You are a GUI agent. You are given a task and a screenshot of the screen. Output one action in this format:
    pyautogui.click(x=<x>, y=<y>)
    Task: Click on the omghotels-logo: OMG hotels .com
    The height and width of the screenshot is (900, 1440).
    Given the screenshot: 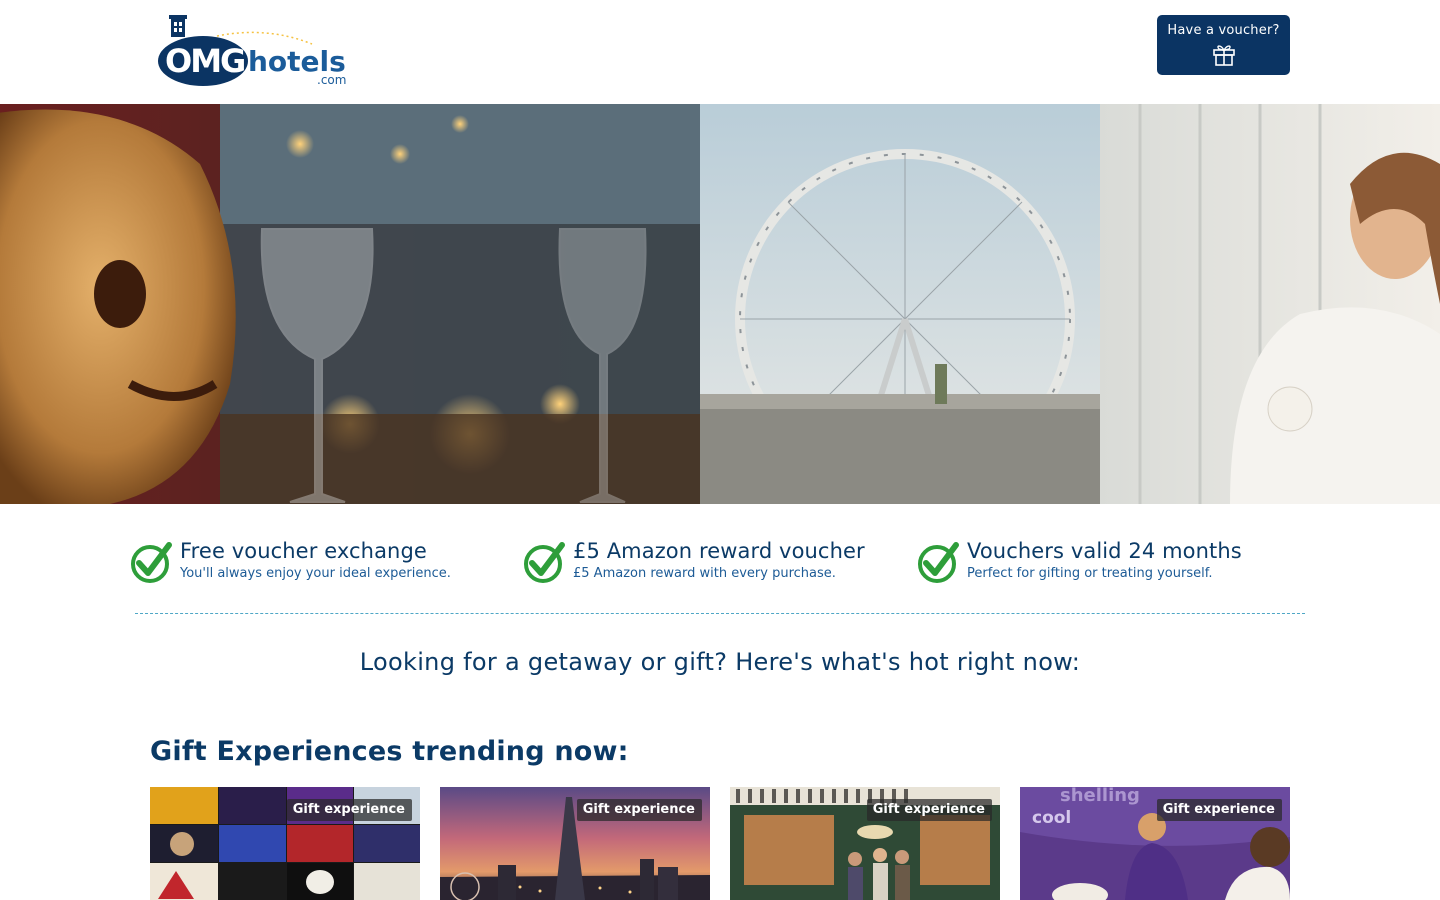 What is the action you would take?
    pyautogui.click(x=255, y=52)
    